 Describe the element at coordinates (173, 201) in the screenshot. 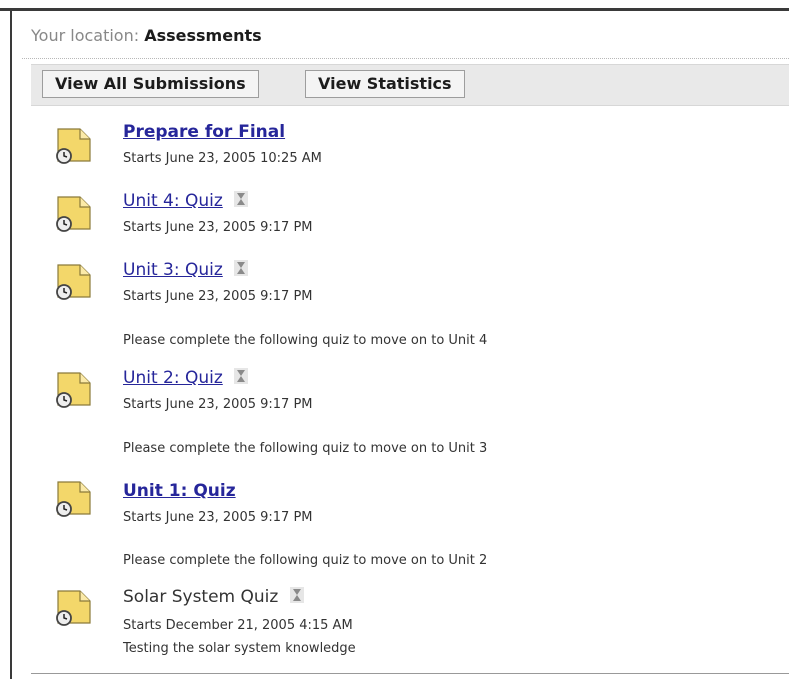

I see `assessment-title-link: Unit 4: Quiz` at that location.